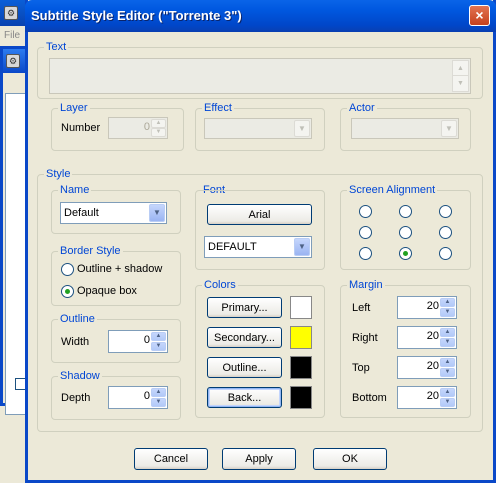 The image size is (496, 483). Describe the element at coordinates (259, 214) in the screenshot. I see `font-button: Arial` at that location.